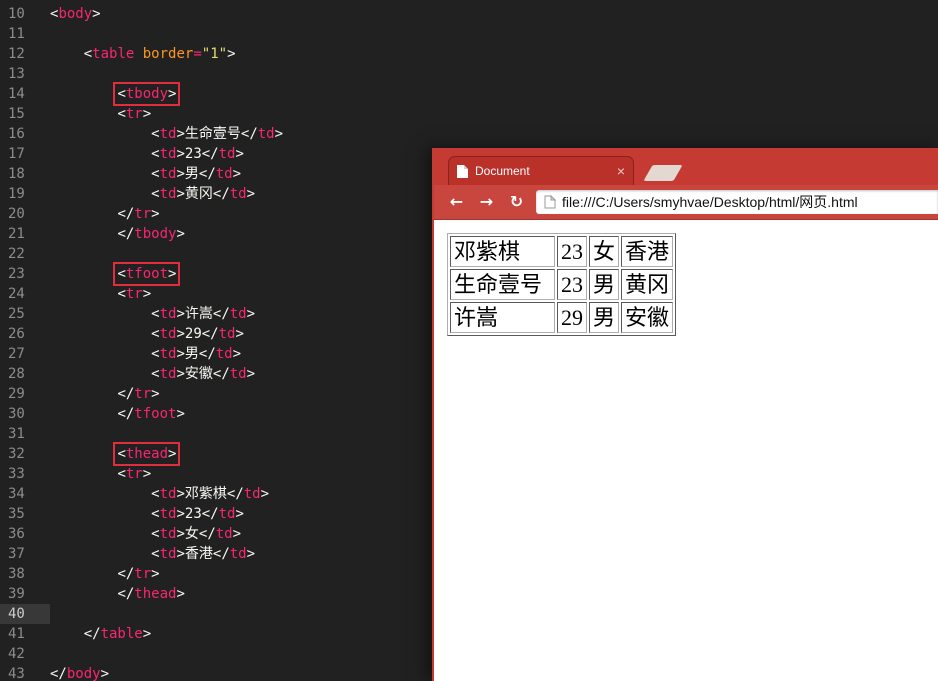 The width and height of the screenshot is (938, 681). Describe the element at coordinates (16, 554) in the screenshot. I see `line-number: 37` at that location.